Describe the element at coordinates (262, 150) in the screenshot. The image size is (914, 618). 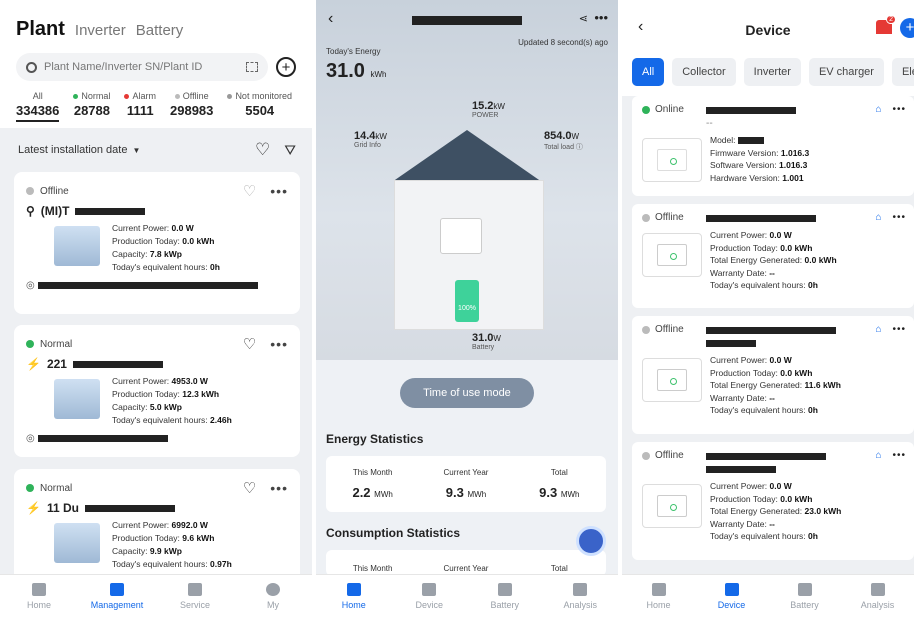
I see `favorites-heart-icon: ♡` at that location.